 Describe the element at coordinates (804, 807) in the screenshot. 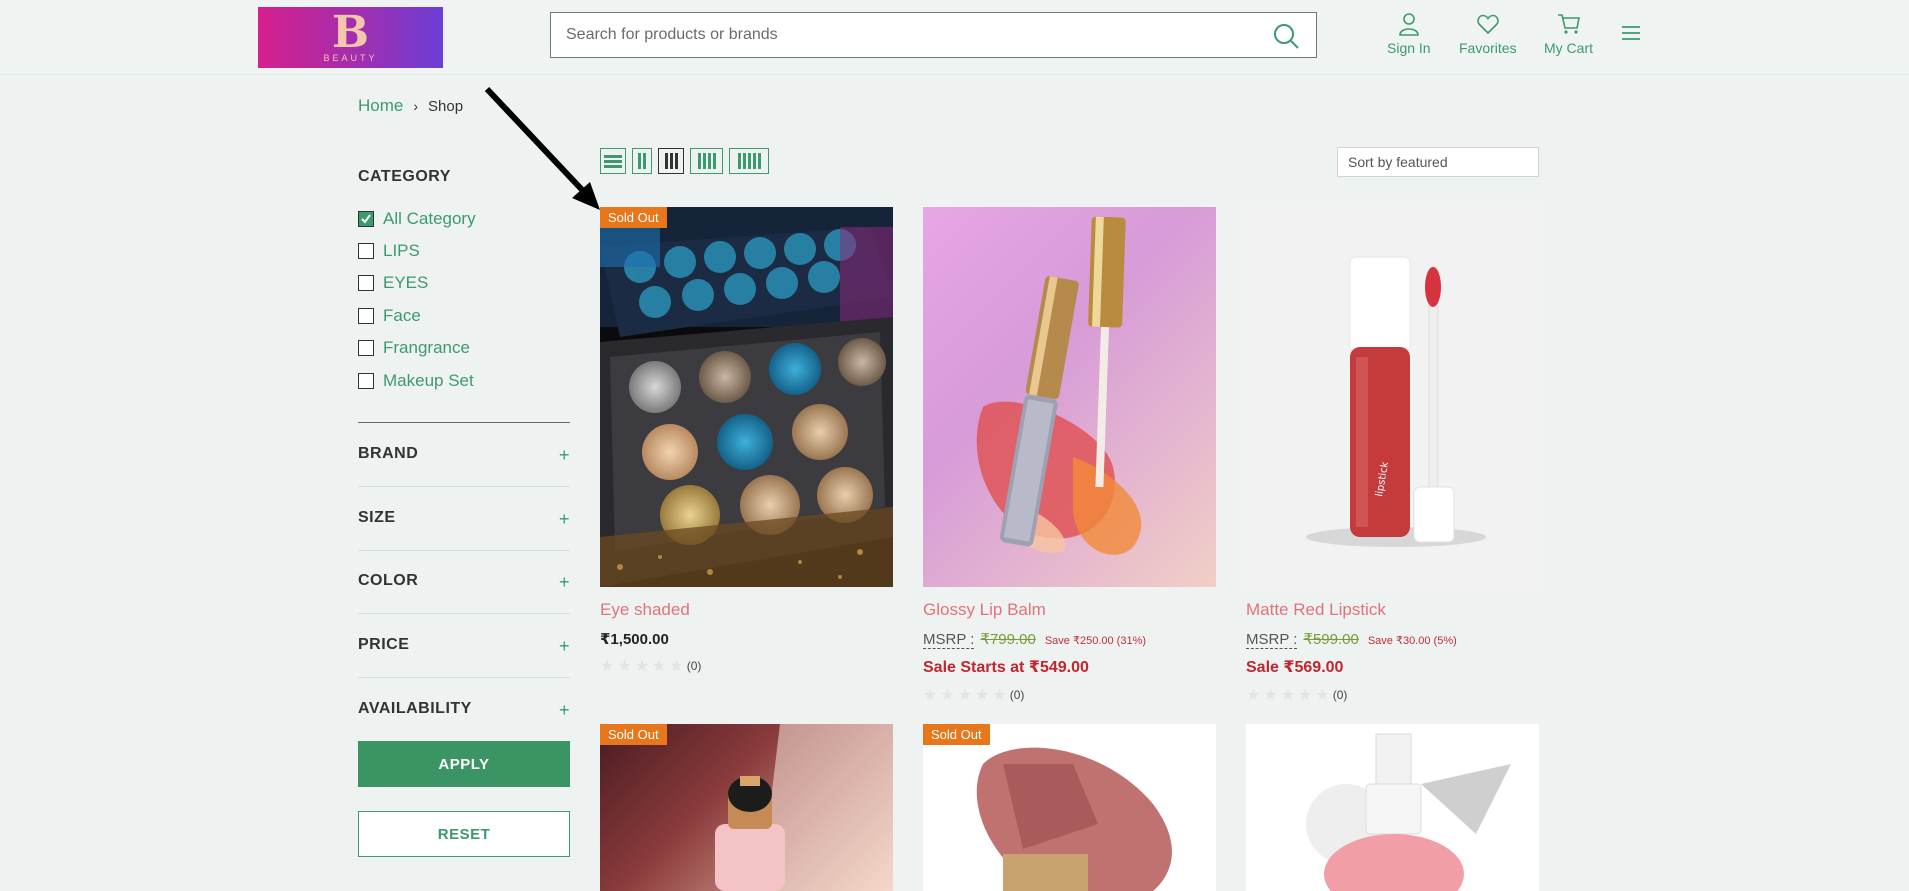

I see `perfume-bottle-image` at that location.